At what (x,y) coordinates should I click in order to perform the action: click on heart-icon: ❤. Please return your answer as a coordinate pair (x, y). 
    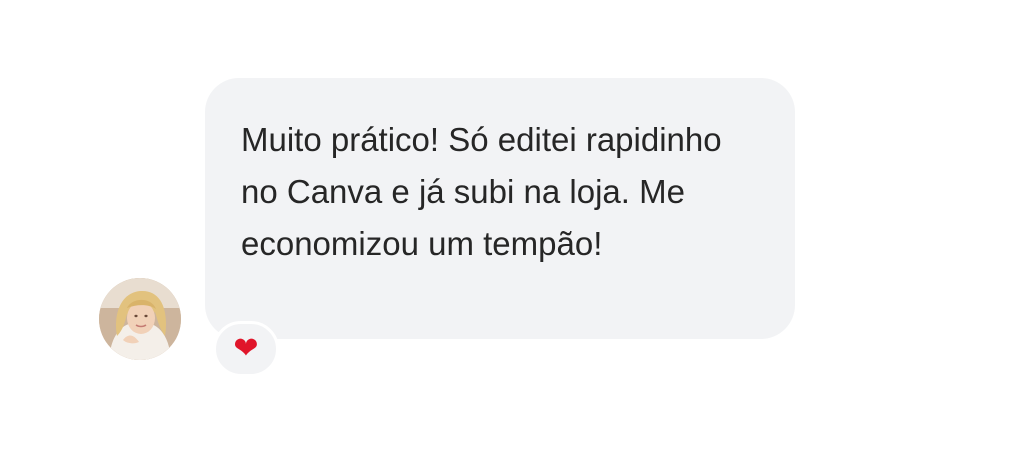
    Looking at the image, I should click on (246, 348).